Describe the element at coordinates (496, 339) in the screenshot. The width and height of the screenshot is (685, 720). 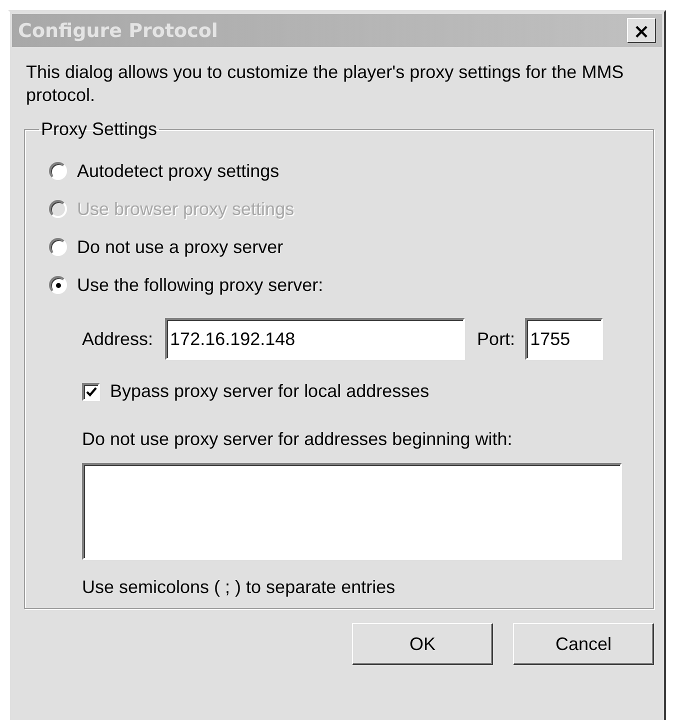
I see `port-label: Port:` at that location.